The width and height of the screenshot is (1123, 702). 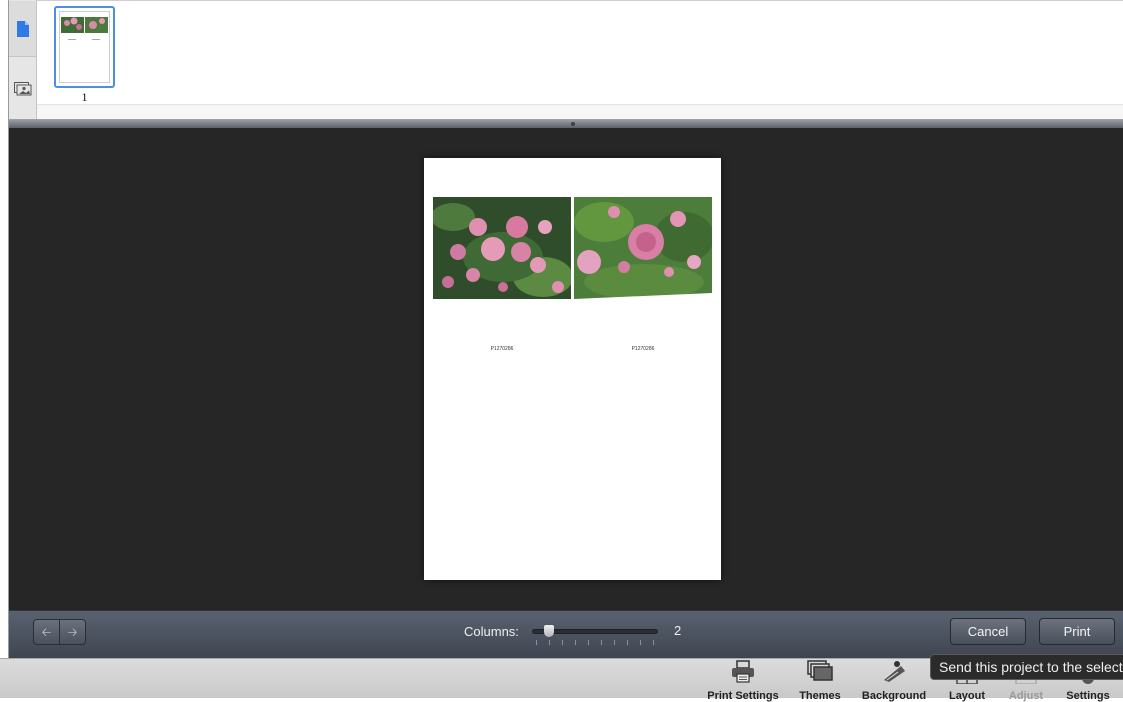 What do you see at coordinates (1088, 696) in the screenshot?
I see `settings-label: Settings` at bounding box center [1088, 696].